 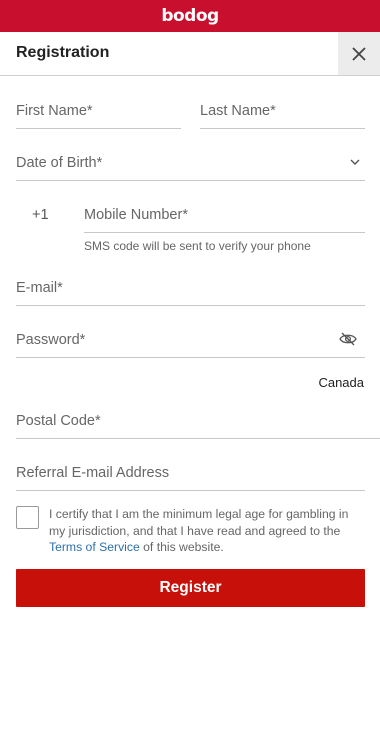 I want to click on terms-of-service-link: Terms of Service, so click(x=94, y=547).